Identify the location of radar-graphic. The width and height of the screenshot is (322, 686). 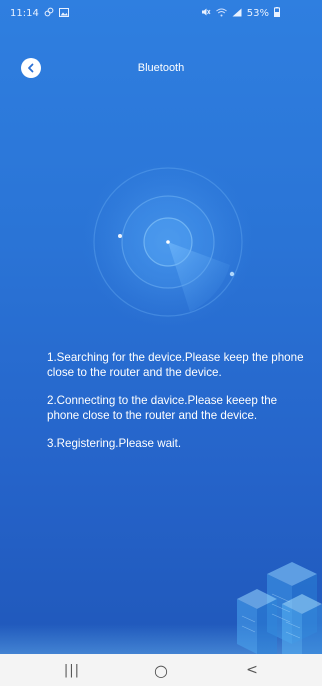
(168, 244).